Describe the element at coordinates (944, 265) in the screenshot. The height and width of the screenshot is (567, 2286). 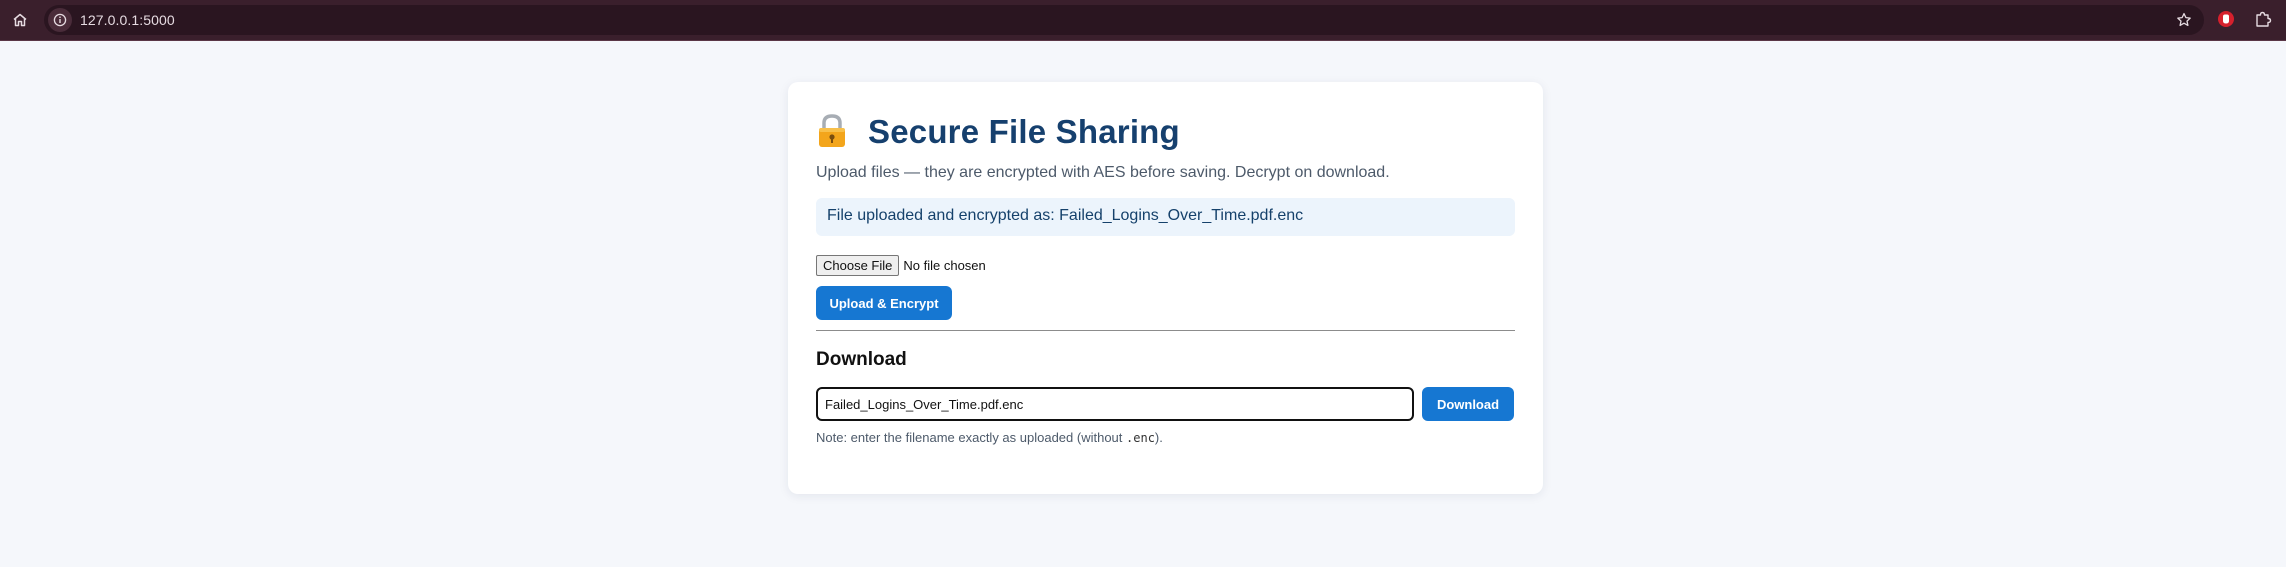
I see `no-file-chosen-text: No file chosen` at that location.